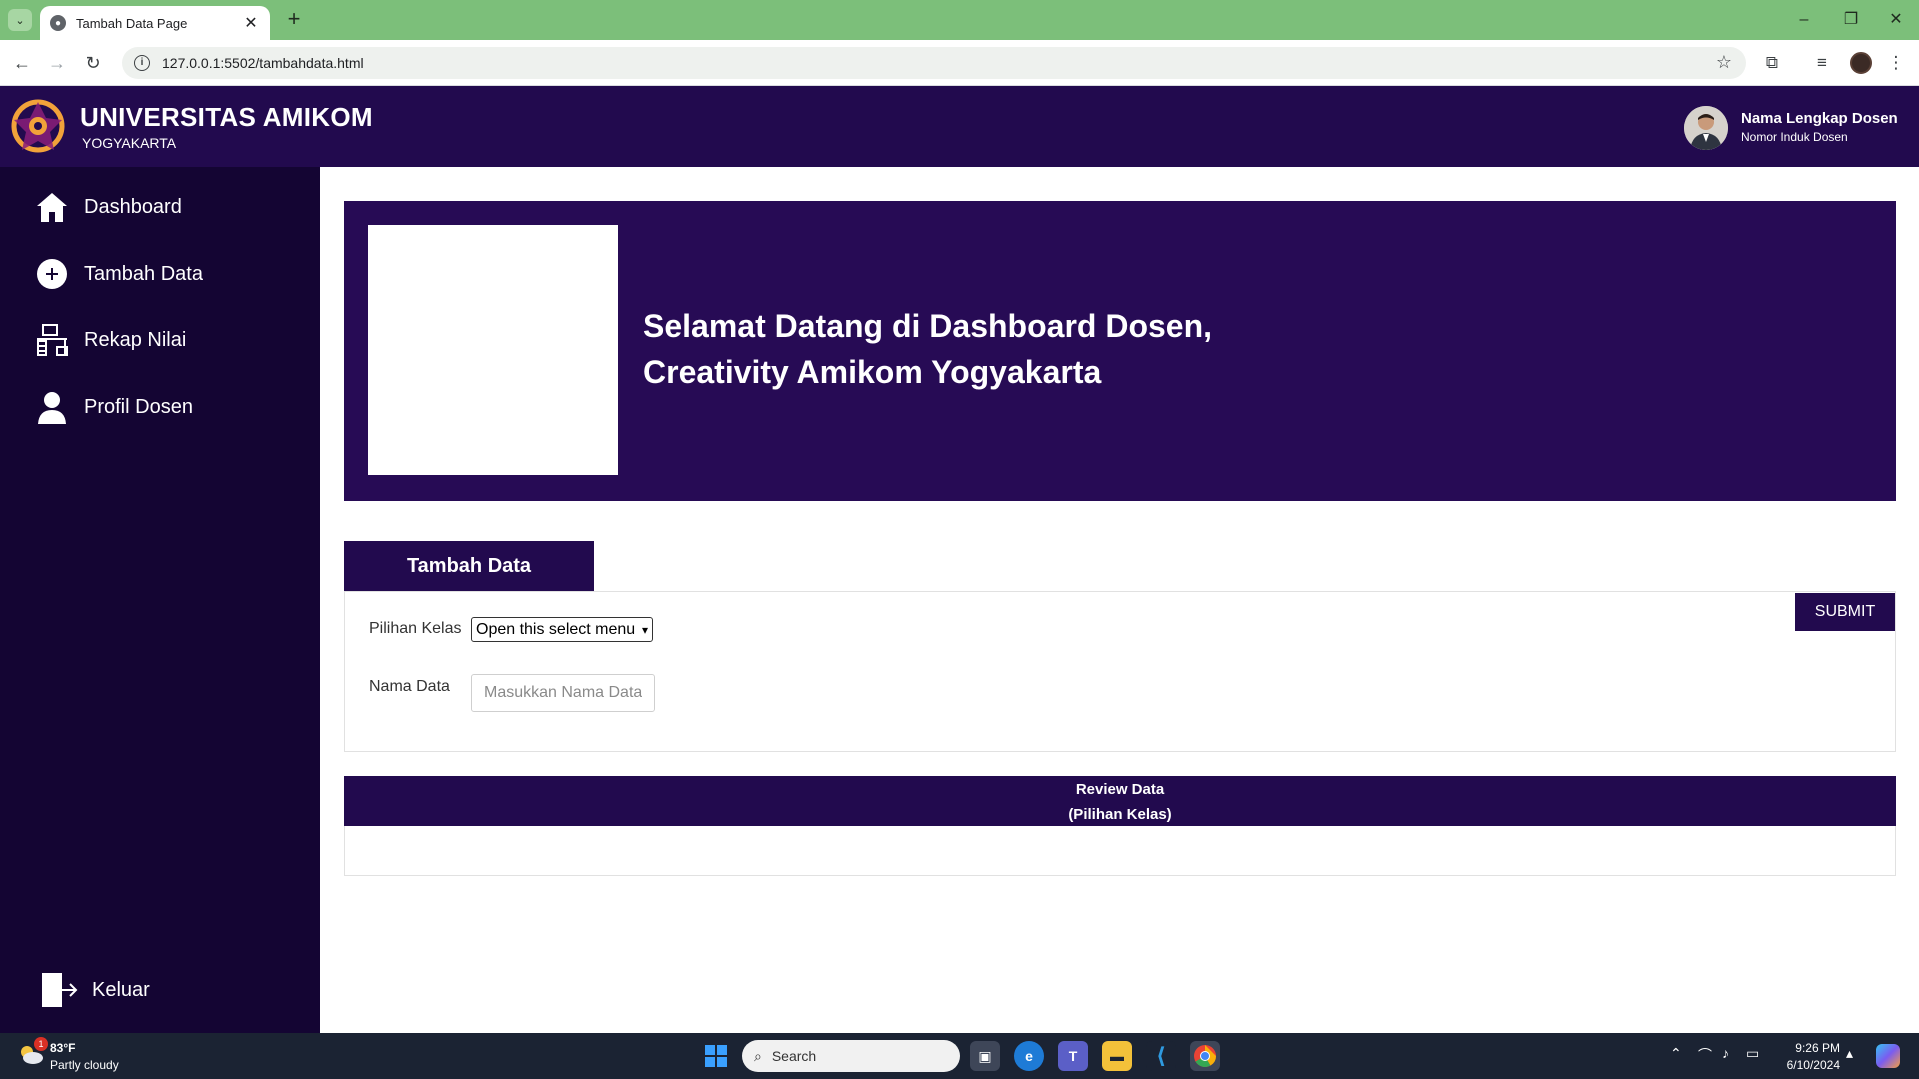 Image resolution: width=1919 pixels, height=1079 pixels. I want to click on sidebar-item-label: Profil Dosen, so click(138, 406).